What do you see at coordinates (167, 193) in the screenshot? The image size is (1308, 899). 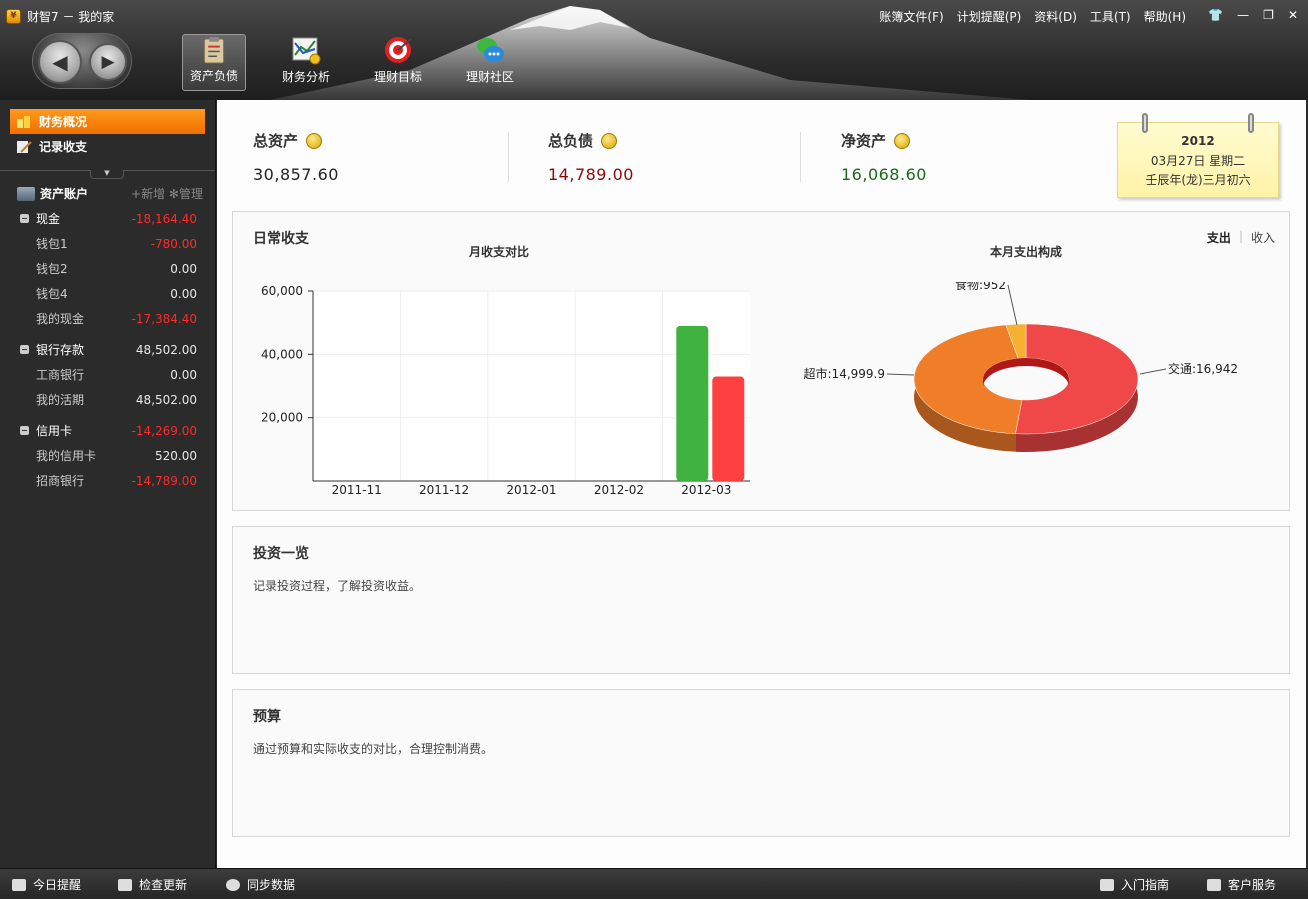 I see `account-actions: +新增 ✻管理` at bounding box center [167, 193].